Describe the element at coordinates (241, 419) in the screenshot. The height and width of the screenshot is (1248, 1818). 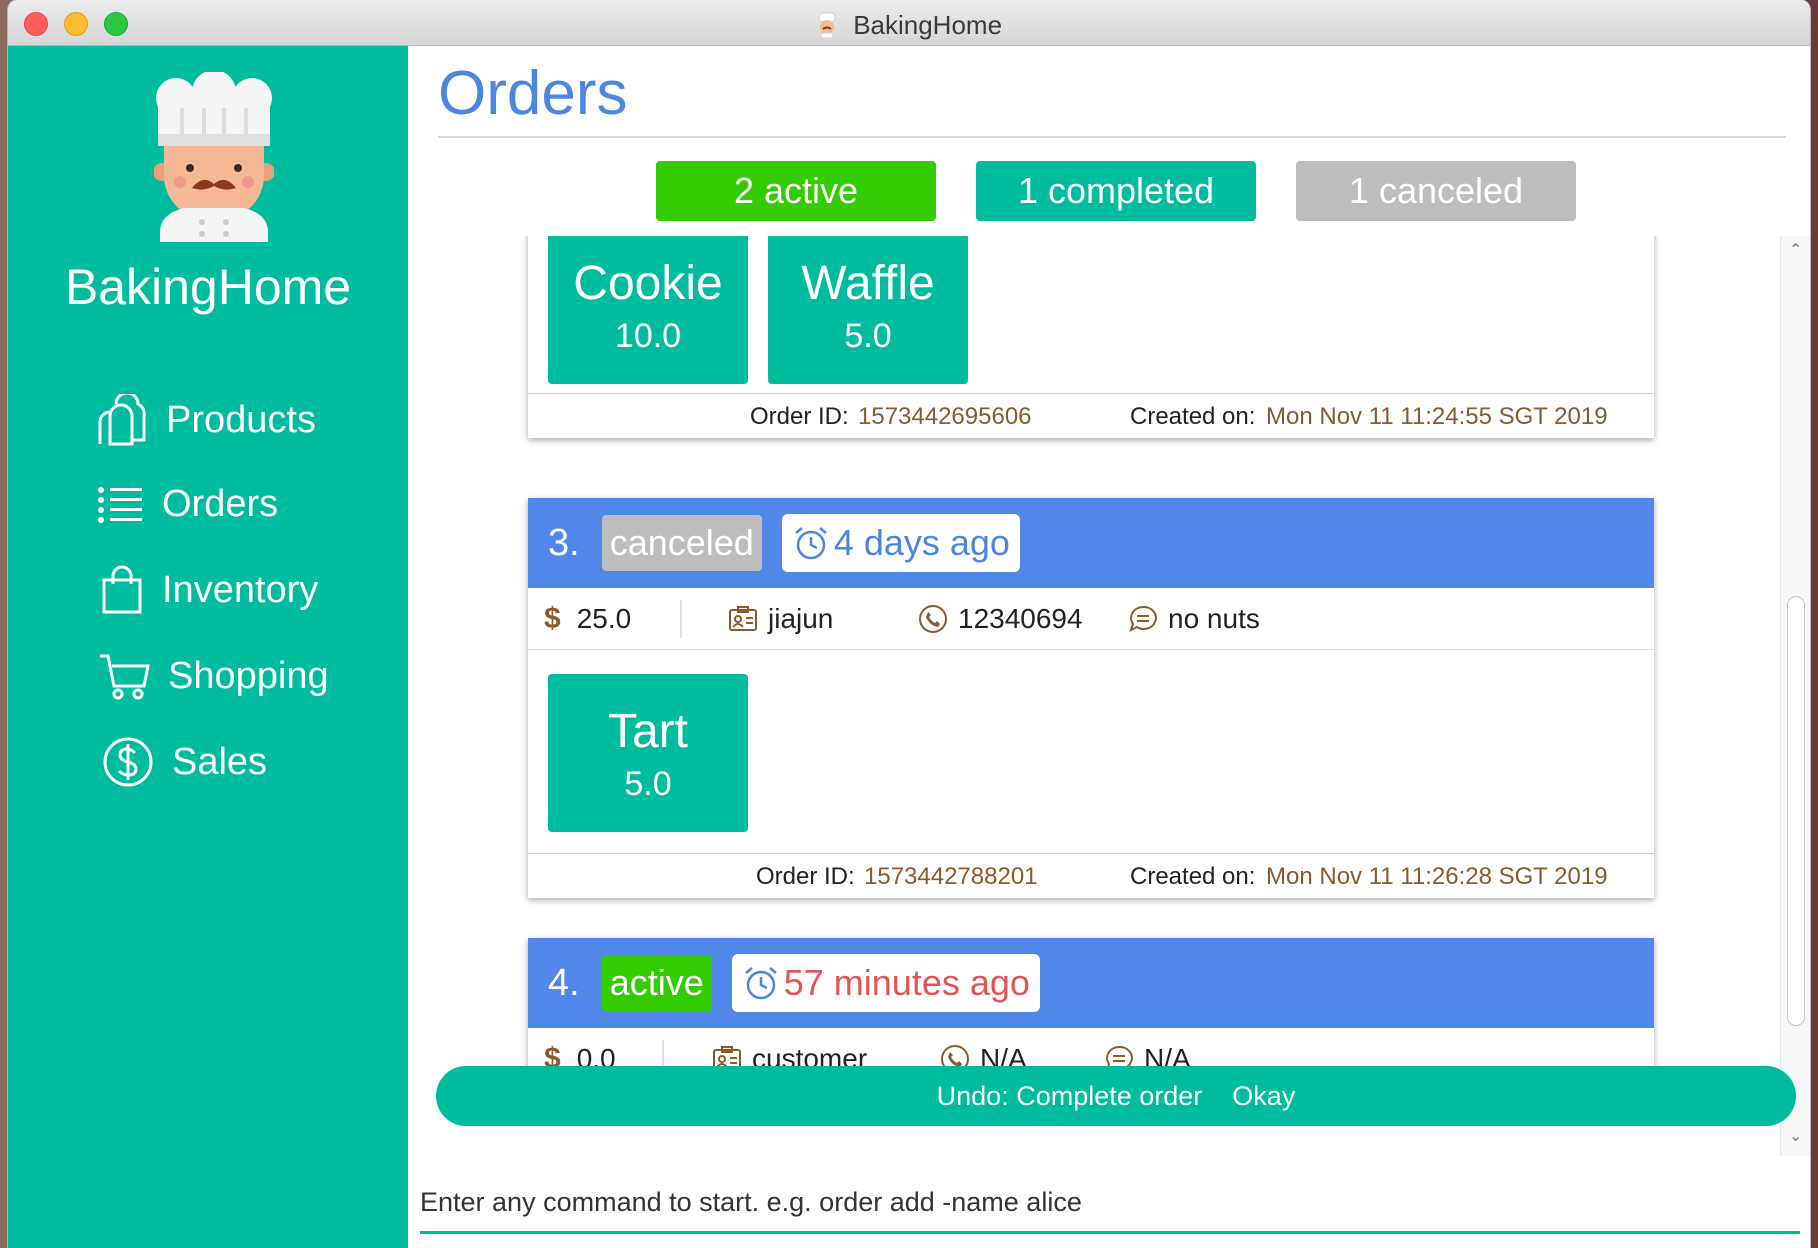
I see `sidebar-item-label: Products` at that location.